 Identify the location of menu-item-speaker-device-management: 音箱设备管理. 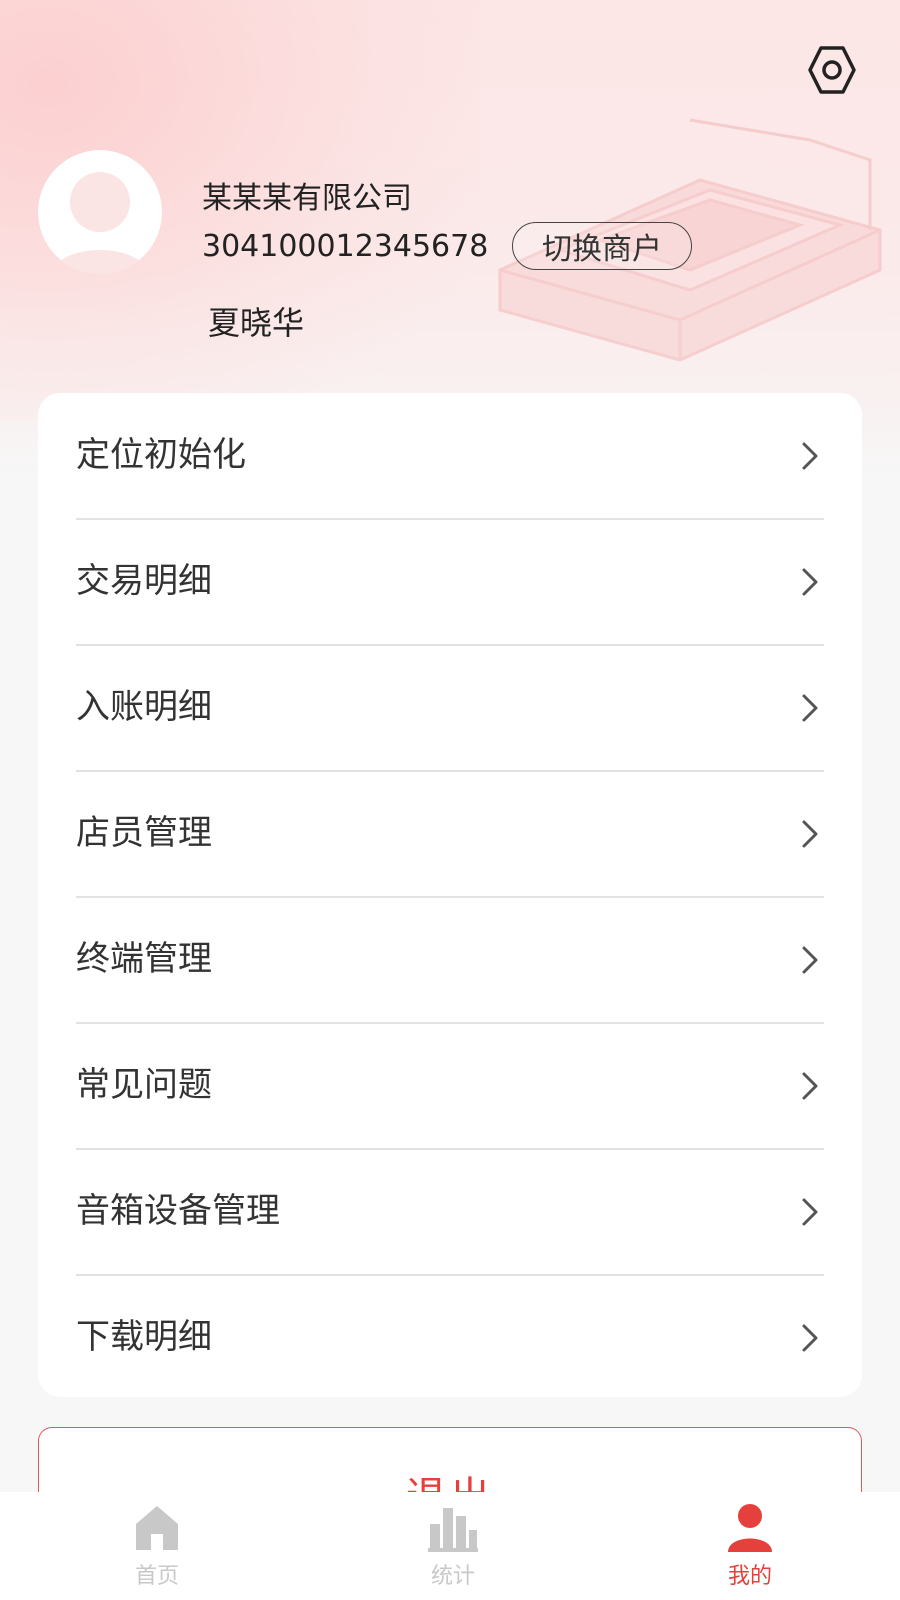
(450, 1211).